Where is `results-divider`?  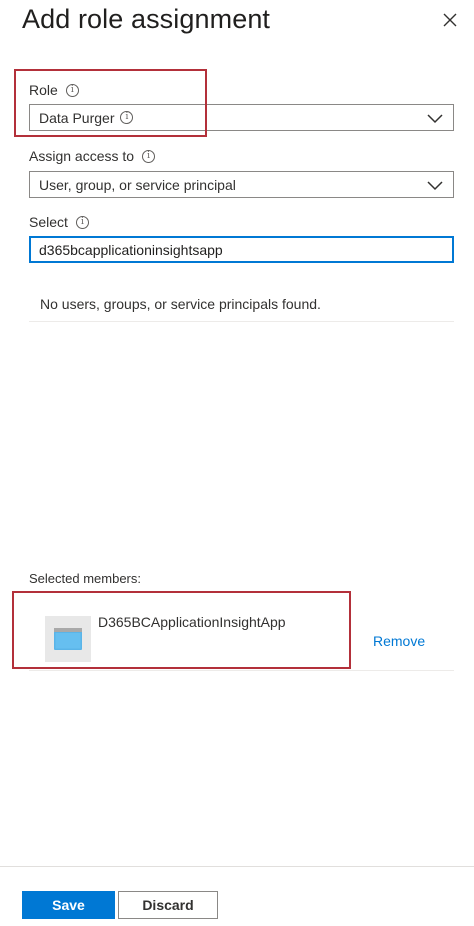
results-divider is located at coordinates (241, 321).